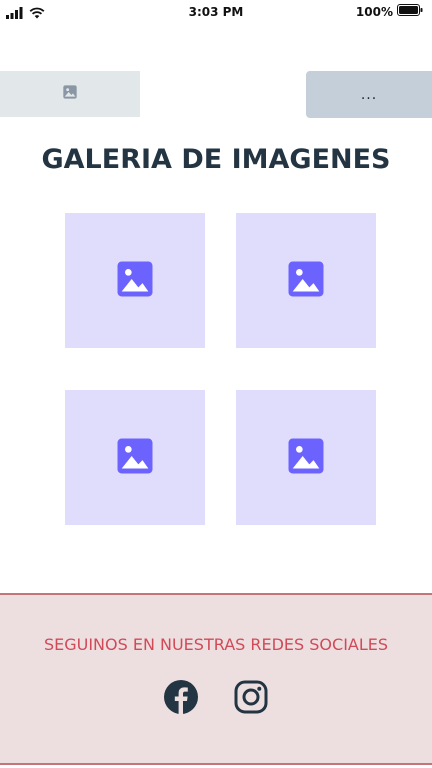  What do you see at coordinates (216, 644) in the screenshot?
I see `footer-social-text: SEGUINOS EN NUESTRAS REDES SOCIALES` at bounding box center [216, 644].